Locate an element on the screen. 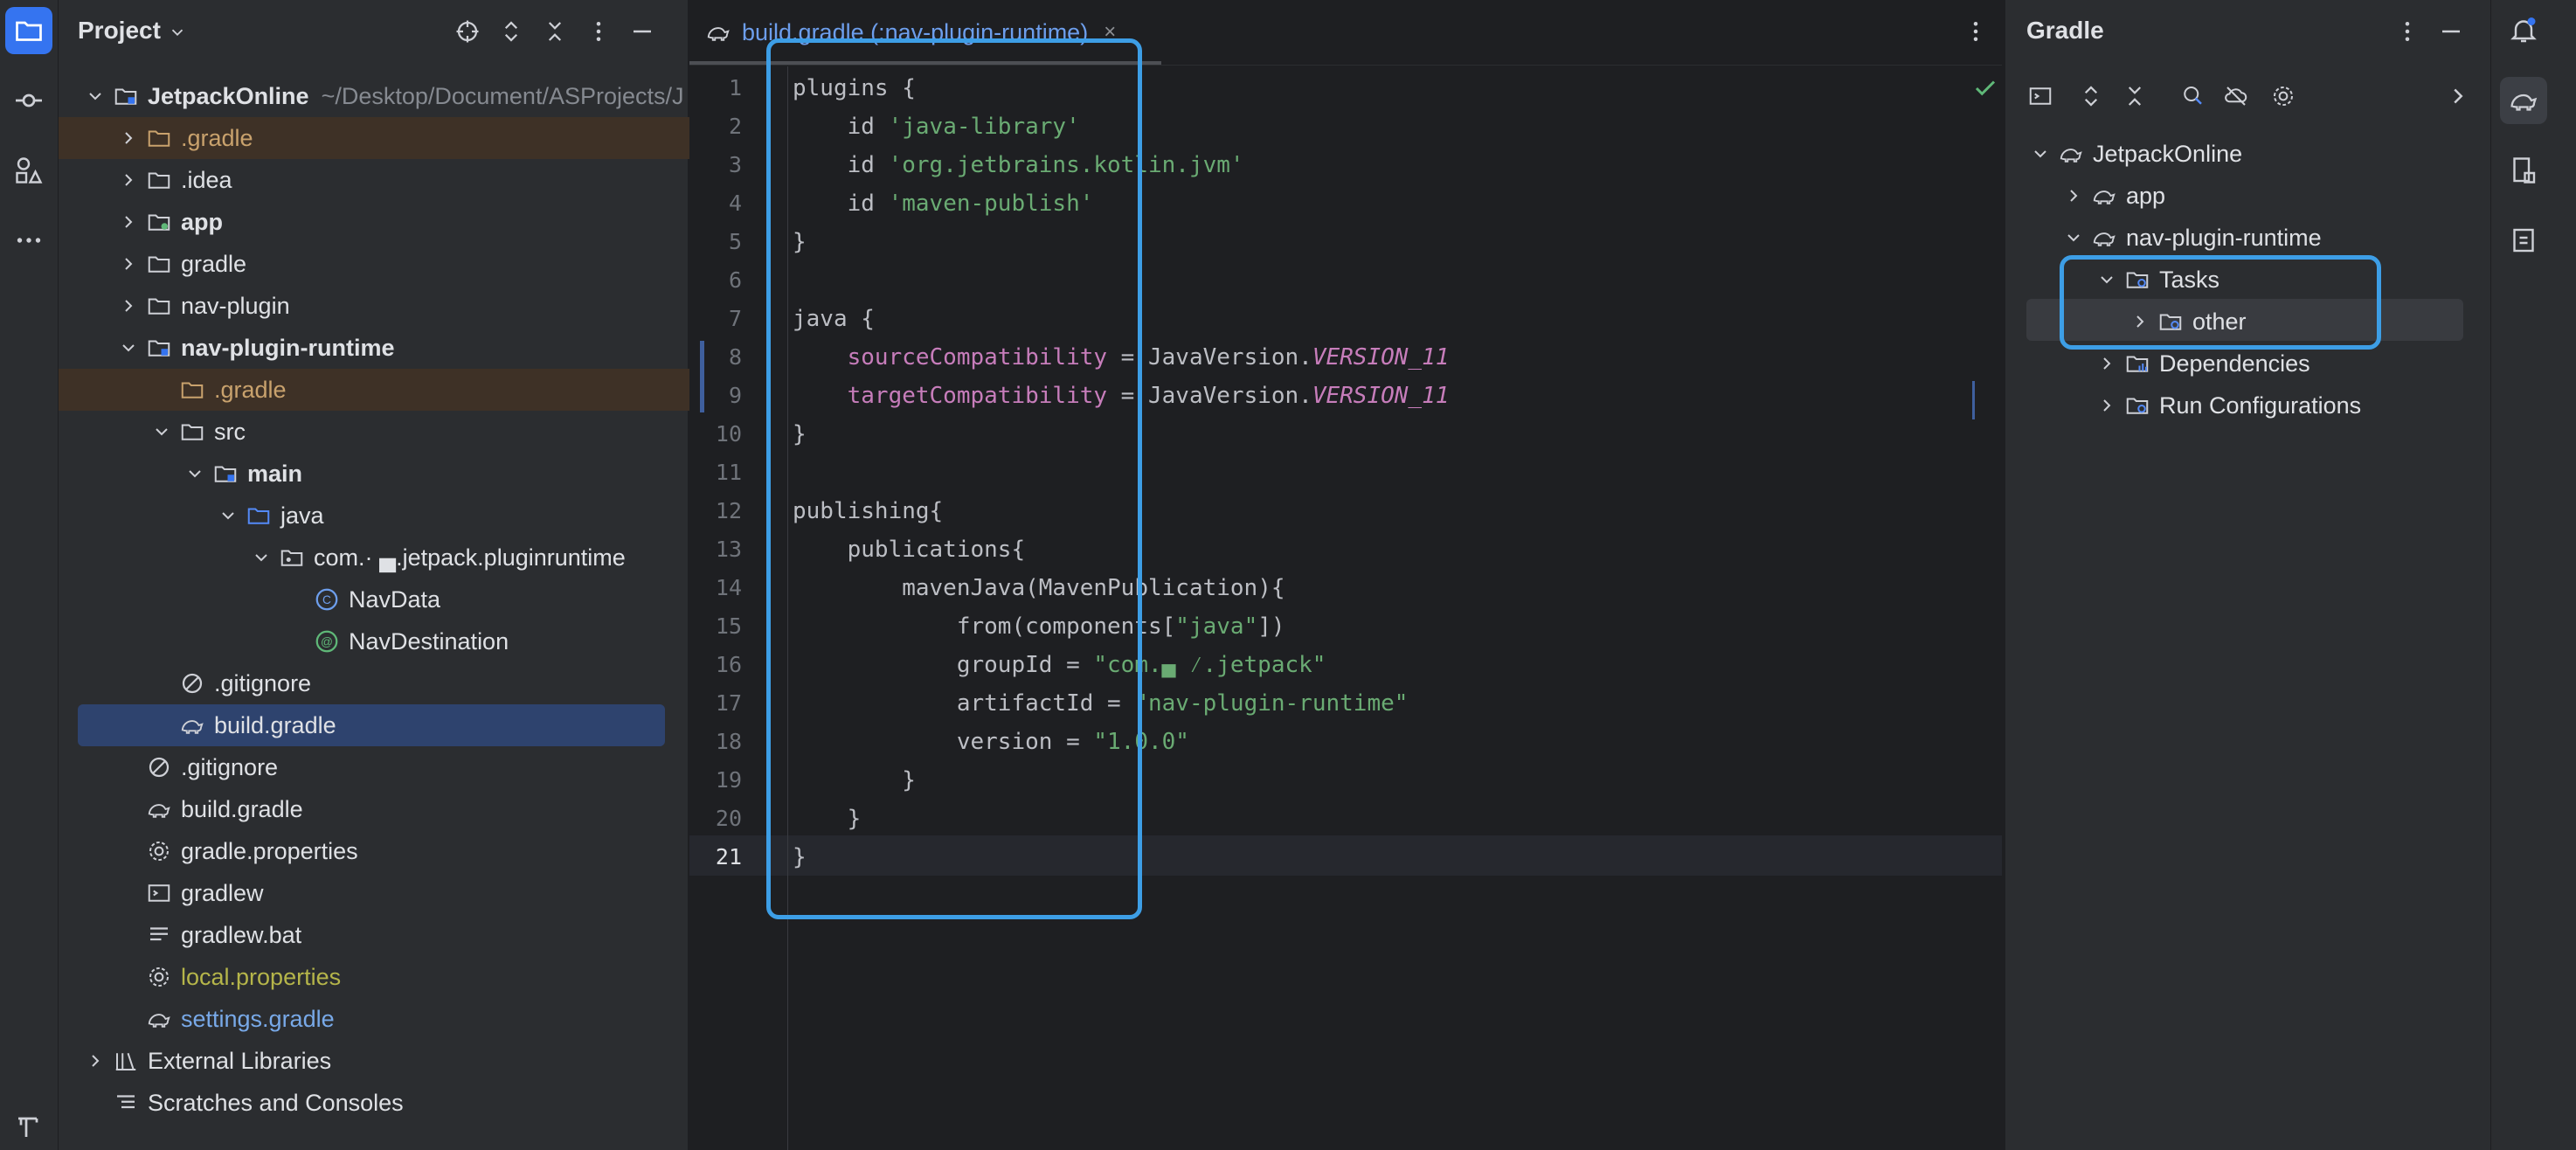 The width and height of the screenshot is (2576, 1150). tree-item-label: java is located at coordinates (302, 515).